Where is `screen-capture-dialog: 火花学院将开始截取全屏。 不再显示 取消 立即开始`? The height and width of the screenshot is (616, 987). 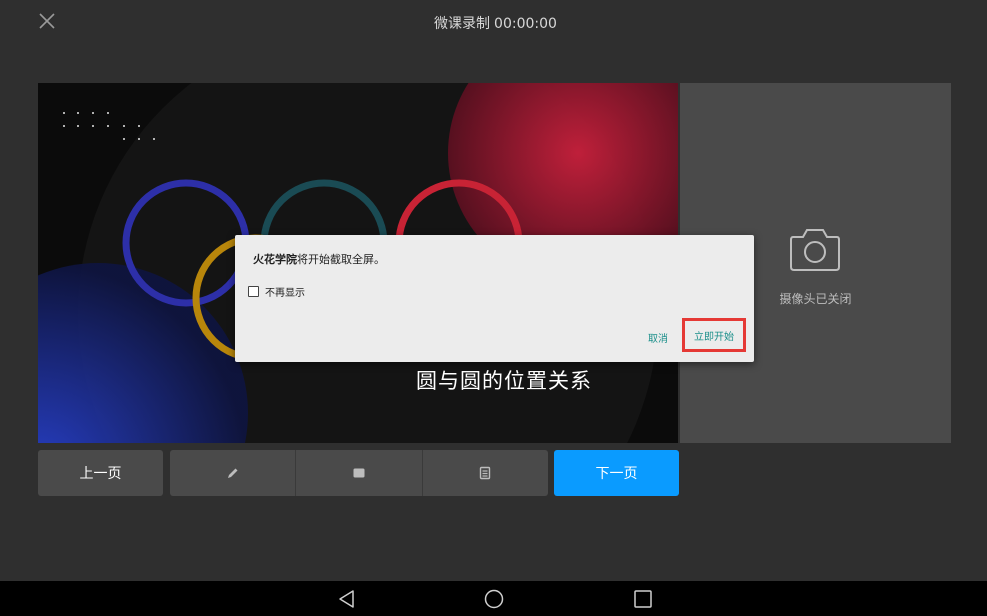 screen-capture-dialog: 火花学院将开始截取全屏。 不再显示 取消 立即开始 is located at coordinates (494, 298).